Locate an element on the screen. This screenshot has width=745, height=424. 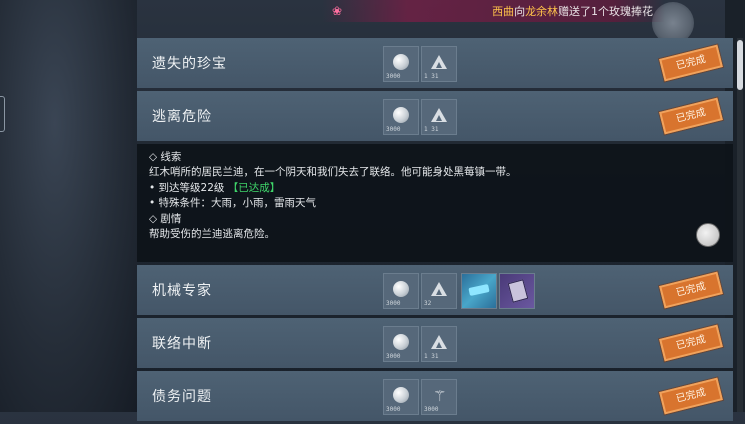
side-drawer-handle is located at coordinates (2, 114).